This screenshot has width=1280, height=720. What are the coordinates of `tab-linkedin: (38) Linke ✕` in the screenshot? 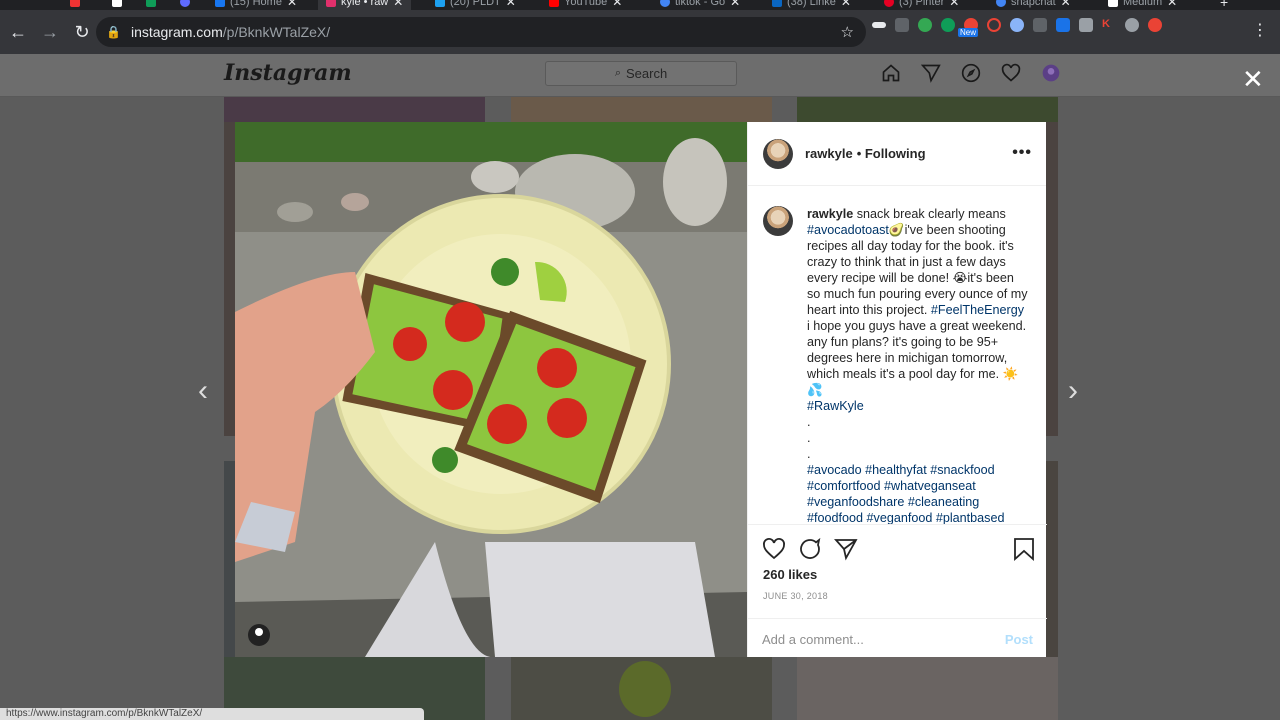 It's located at (811, 5).